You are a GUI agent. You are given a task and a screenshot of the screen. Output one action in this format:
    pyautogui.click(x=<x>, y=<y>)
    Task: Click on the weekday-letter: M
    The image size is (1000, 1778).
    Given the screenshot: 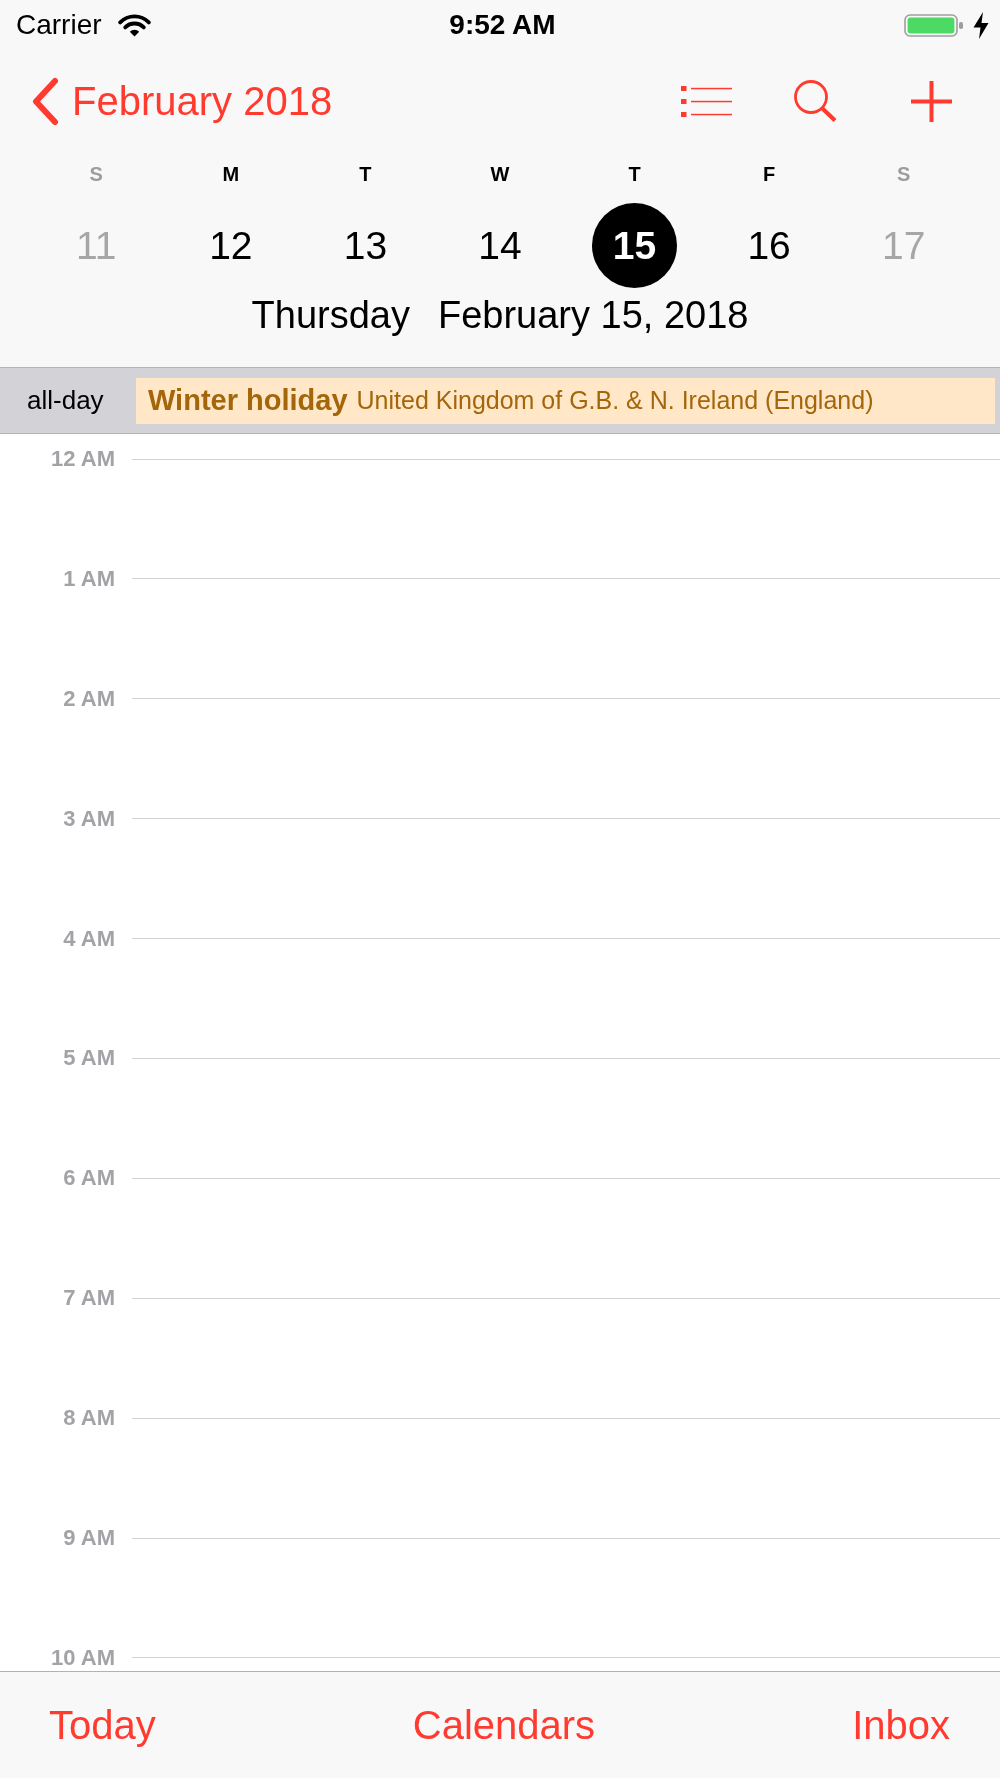 What is the action you would take?
    pyautogui.click(x=231, y=174)
    